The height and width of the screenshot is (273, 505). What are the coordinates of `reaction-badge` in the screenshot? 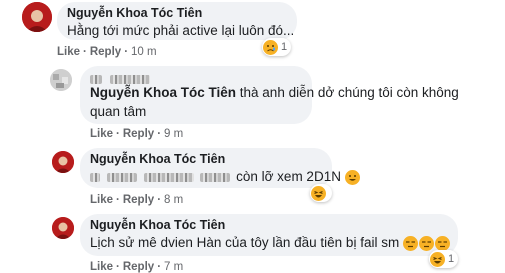 It's located at (321, 193).